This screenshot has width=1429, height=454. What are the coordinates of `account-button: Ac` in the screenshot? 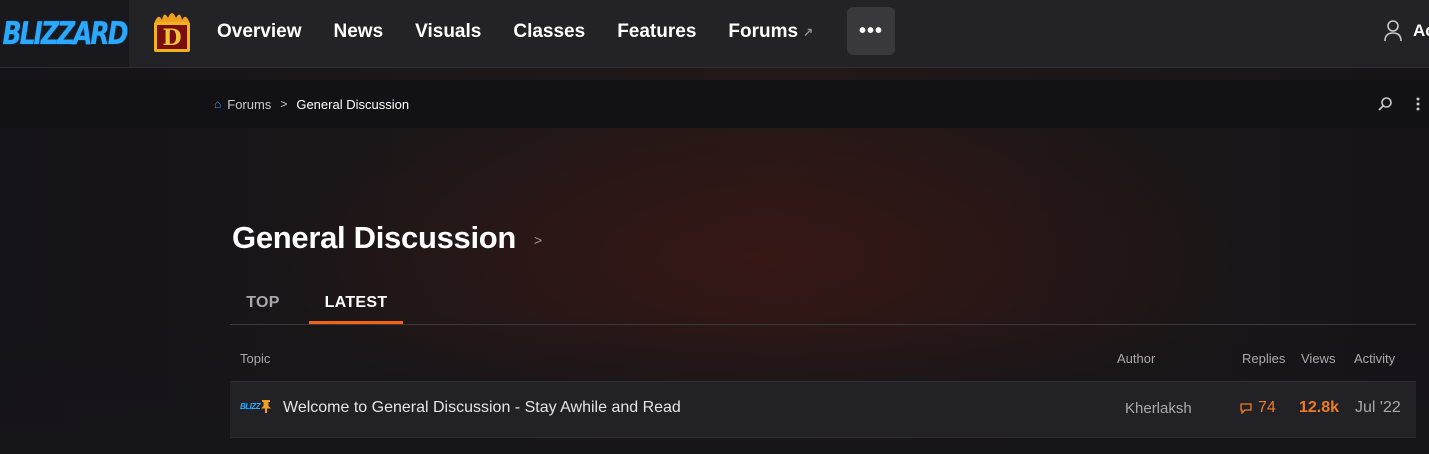 It's located at (1406, 31).